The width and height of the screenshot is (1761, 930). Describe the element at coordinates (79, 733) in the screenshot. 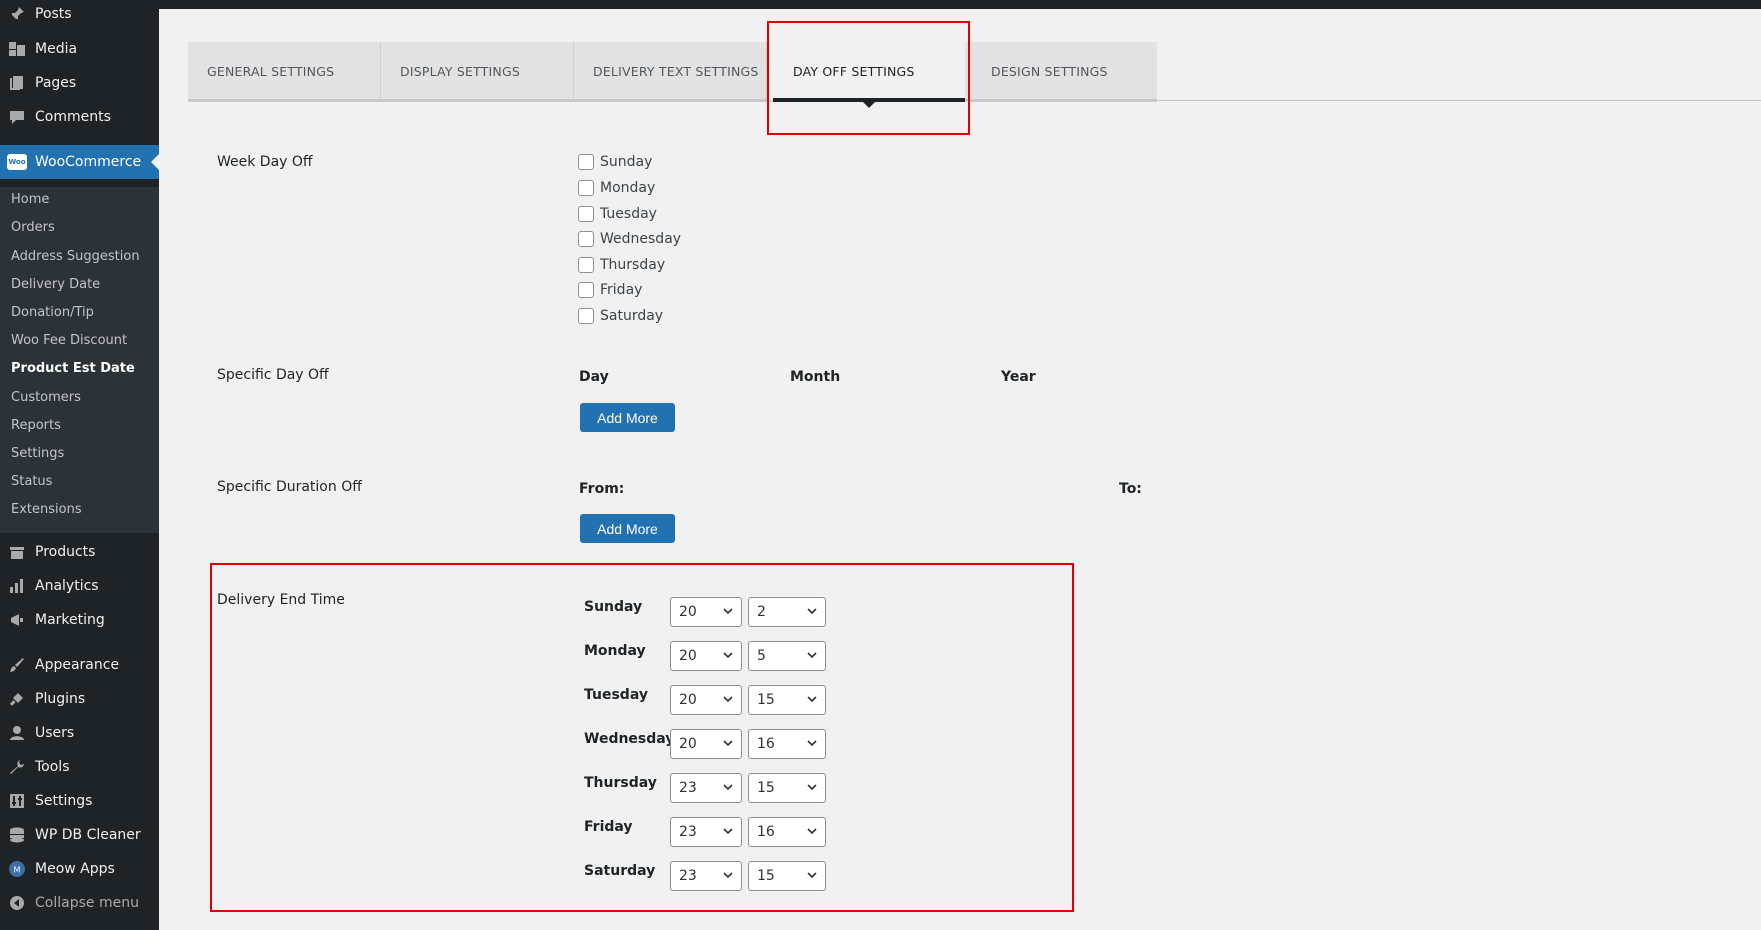

I see `sidebar-item-users: Users` at that location.